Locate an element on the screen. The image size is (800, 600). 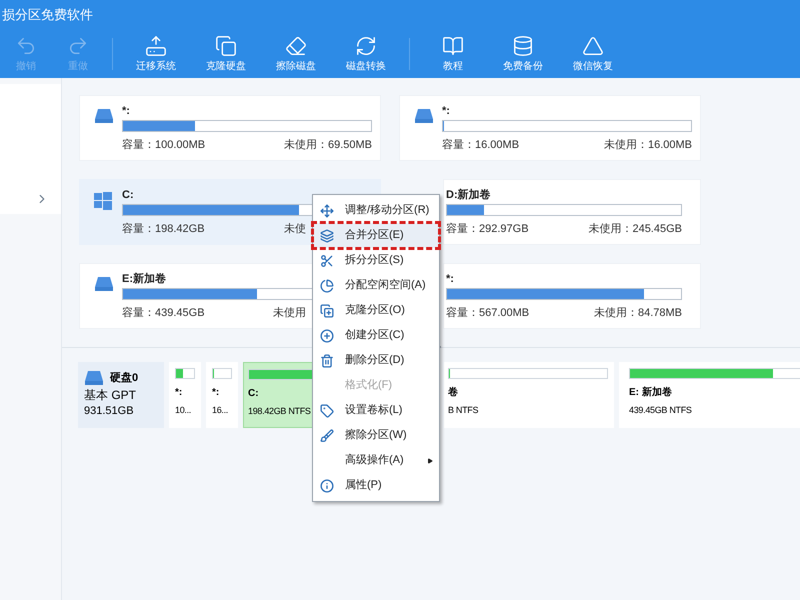
toolbar-button: 教程 is located at coordinates (453, 54).